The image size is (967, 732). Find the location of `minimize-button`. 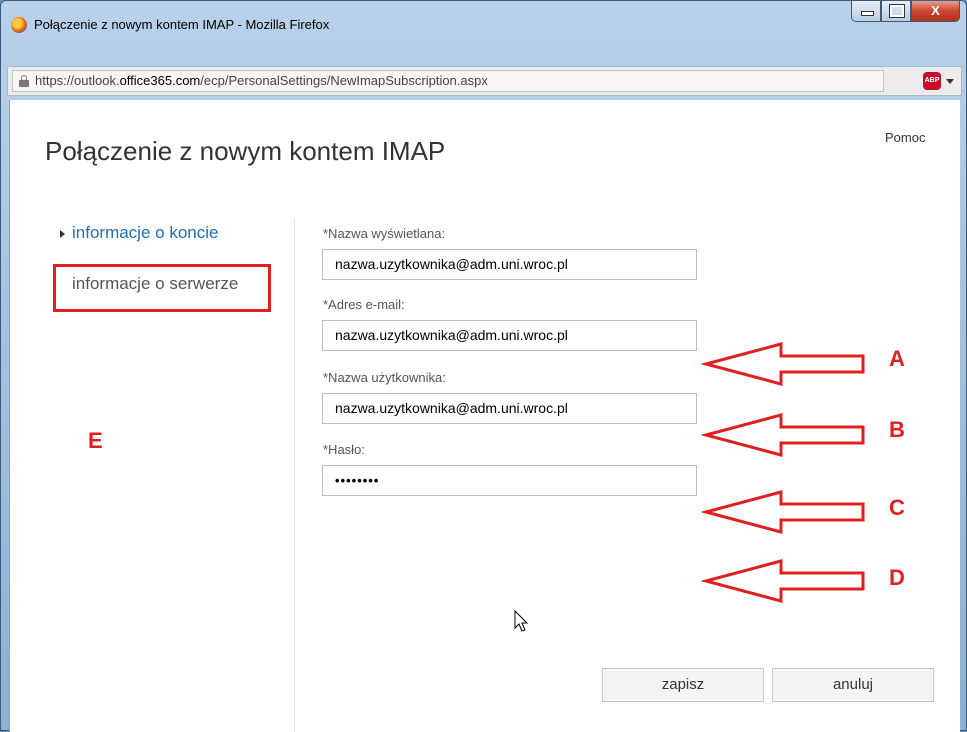

minimize-button is located at coordinates (866, 11).